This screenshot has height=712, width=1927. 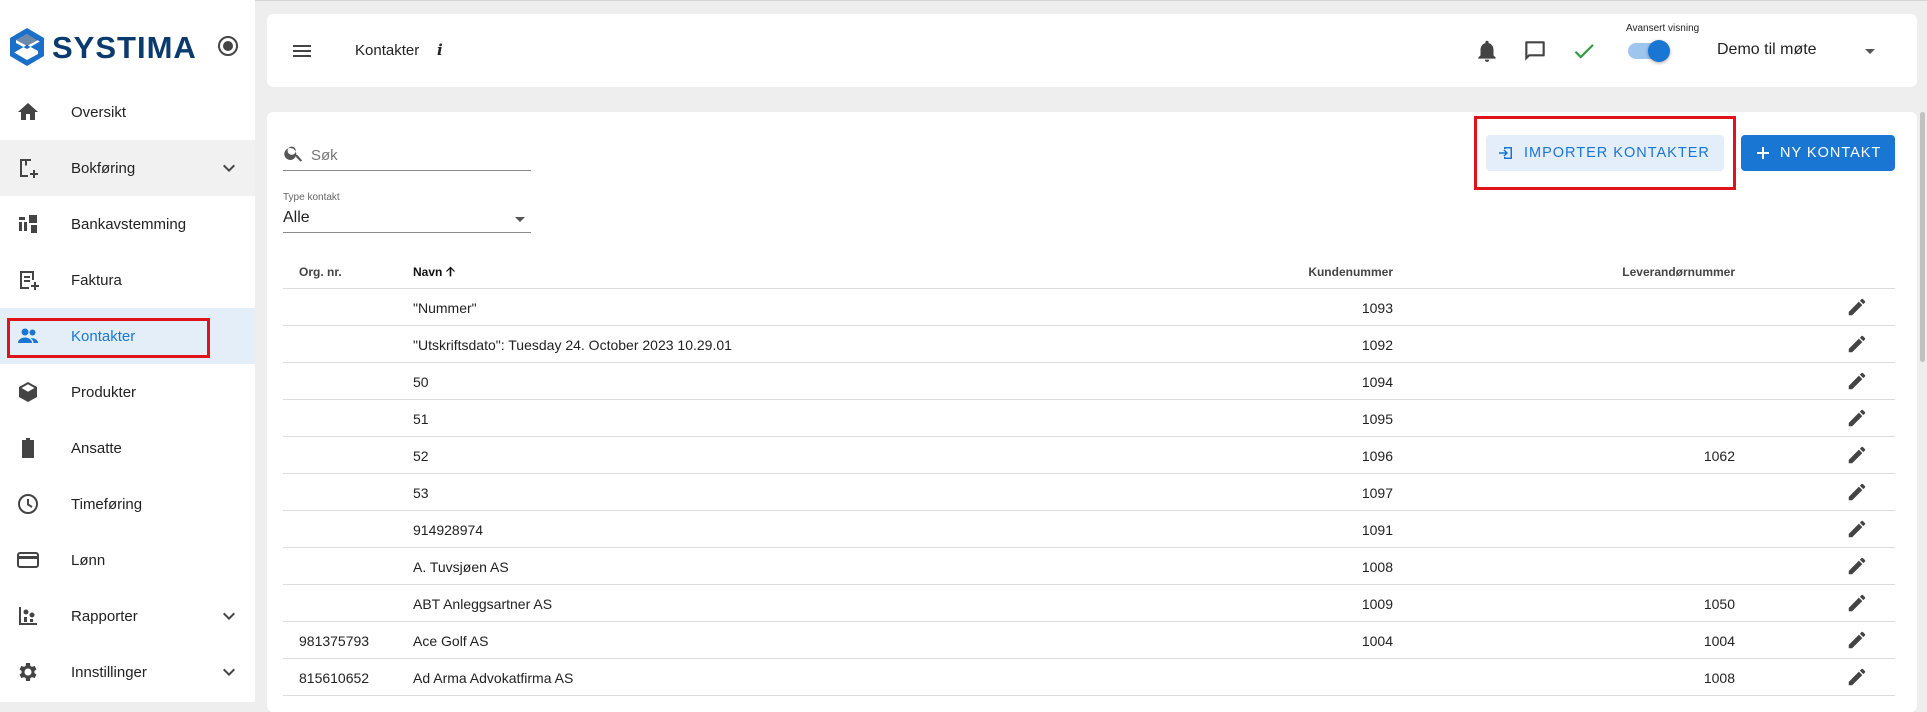 What do you see at coordinates (334, 641) in the screenshot?
I see `cell-org: 981375793` at bounding box center [334, 641].